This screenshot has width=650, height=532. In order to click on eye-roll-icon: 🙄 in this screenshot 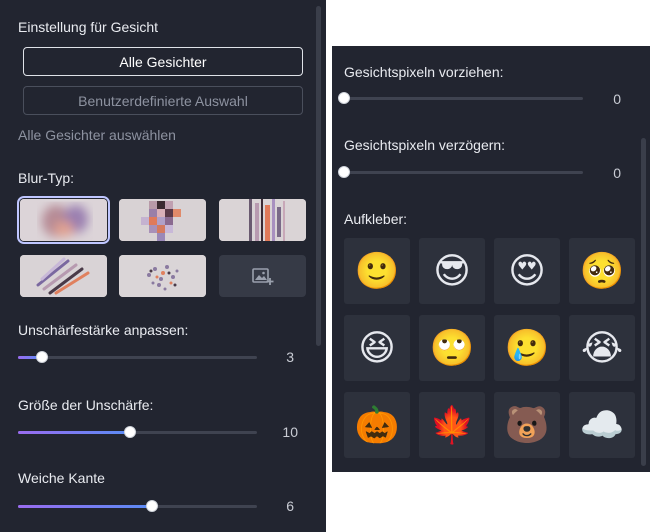, I will do `click(452, 347)`.